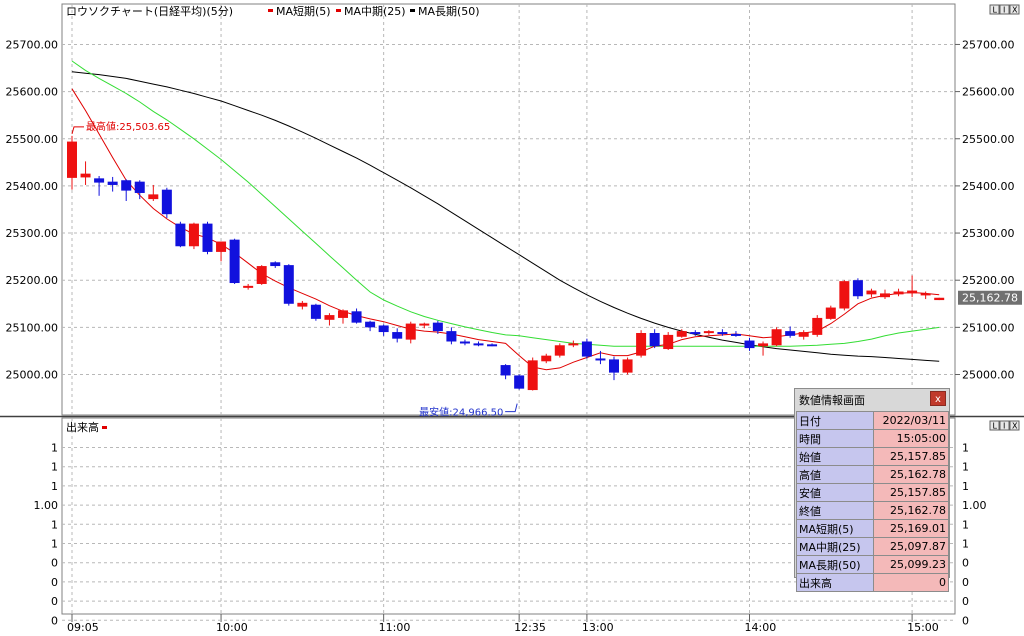 This screenshot has height=636, width=1024. I want to click on y-tick-label-left: 25300.00, so click(32, 233).